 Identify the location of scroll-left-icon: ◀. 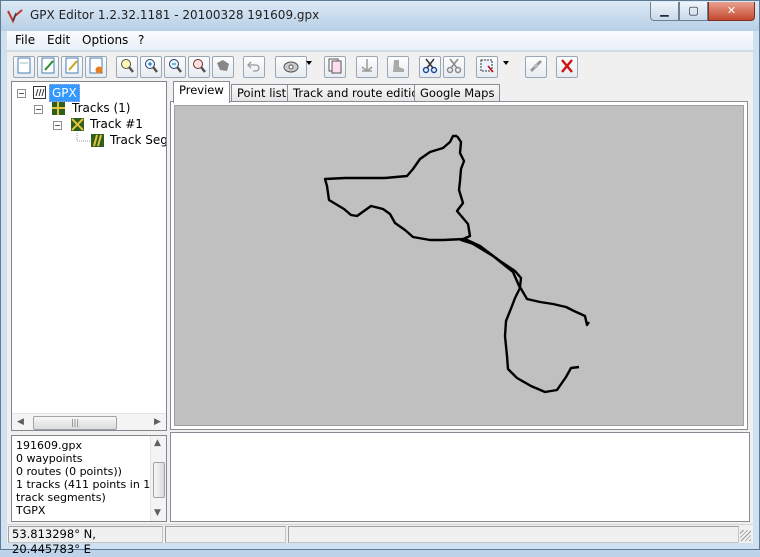
(20, 422).